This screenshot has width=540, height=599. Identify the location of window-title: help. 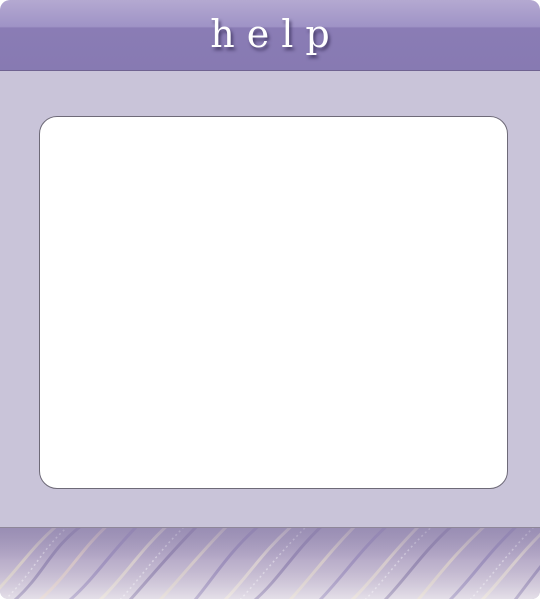
(276, 34).